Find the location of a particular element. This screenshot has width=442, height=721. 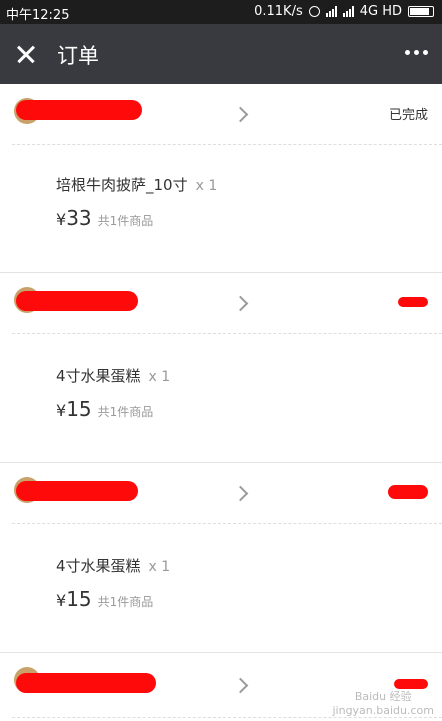

network-type: 4G HD is located at coordinates (380, 11).